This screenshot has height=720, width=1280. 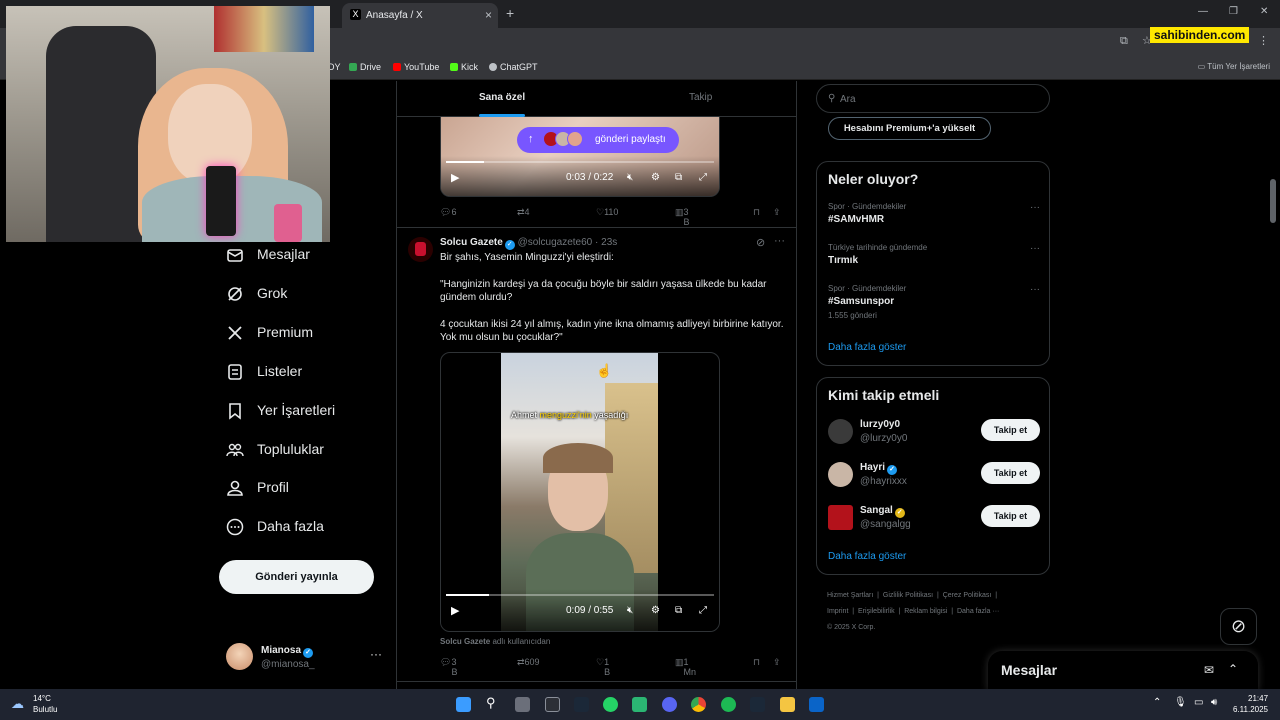 I want to click on network-icon: ▭, so click(x=1198, y=702).